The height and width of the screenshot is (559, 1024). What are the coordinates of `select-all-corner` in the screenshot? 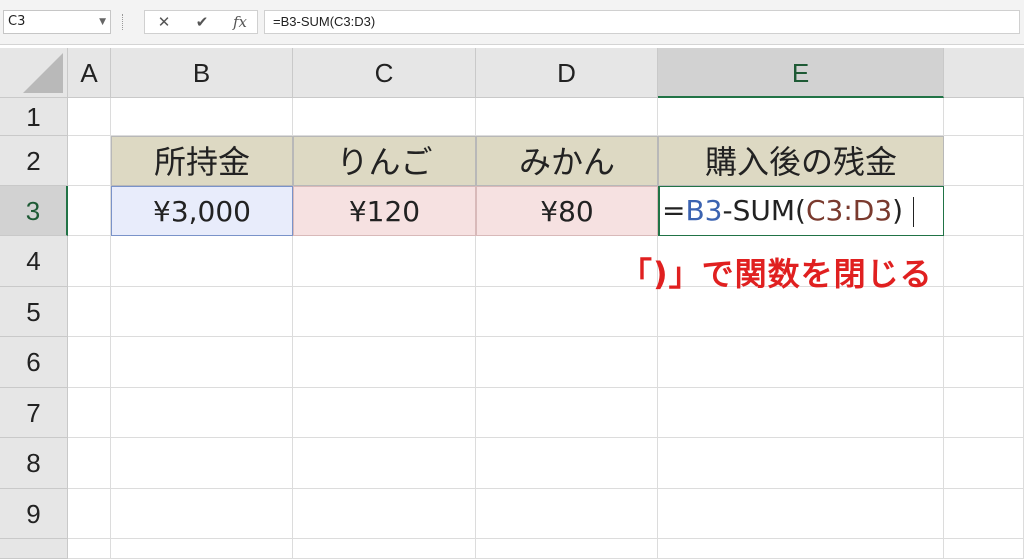 It's located at (34, 73).